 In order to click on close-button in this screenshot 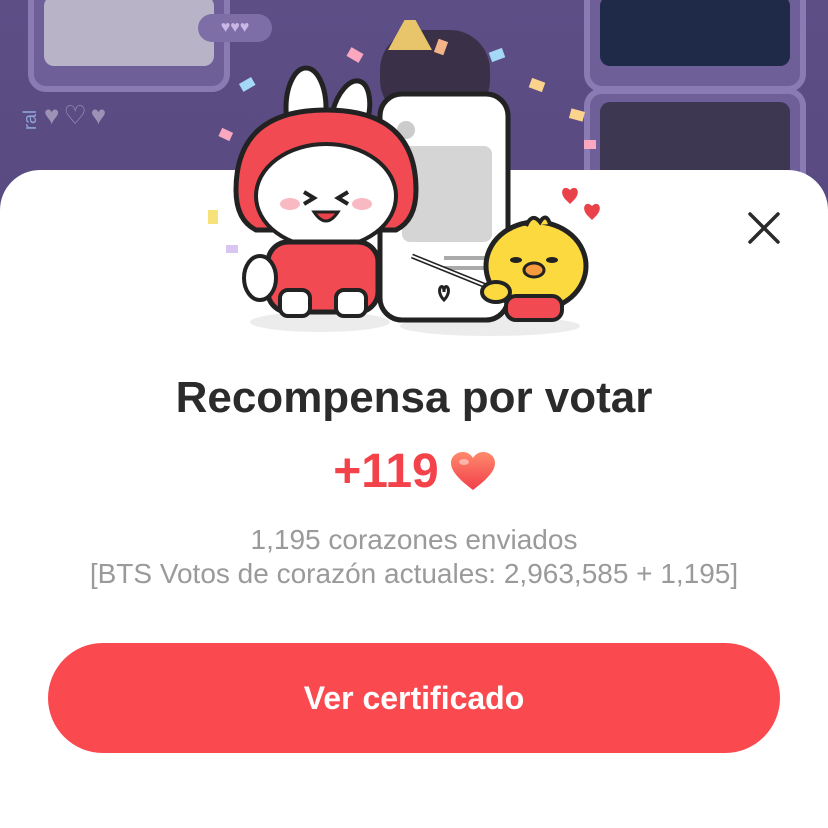, I will do `click(764, 228)`.